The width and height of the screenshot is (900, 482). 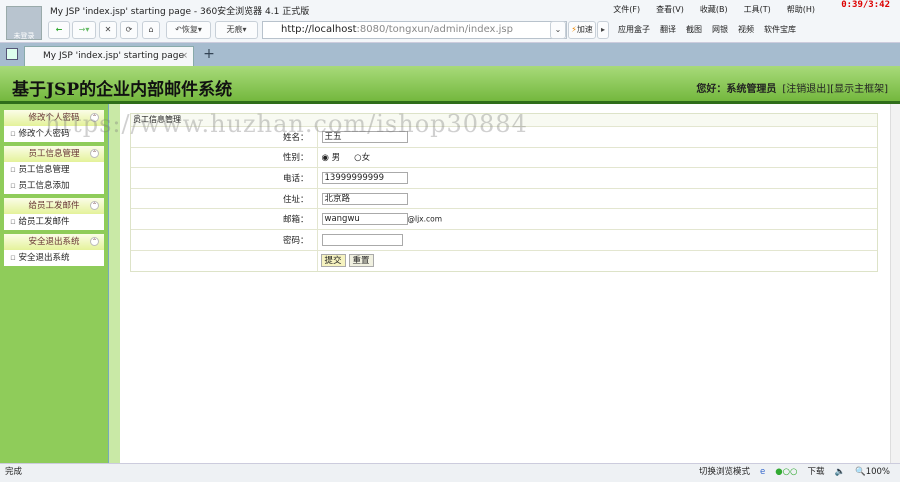 I want to click on software-button: 软件宝库, so click(x=780, y=29).